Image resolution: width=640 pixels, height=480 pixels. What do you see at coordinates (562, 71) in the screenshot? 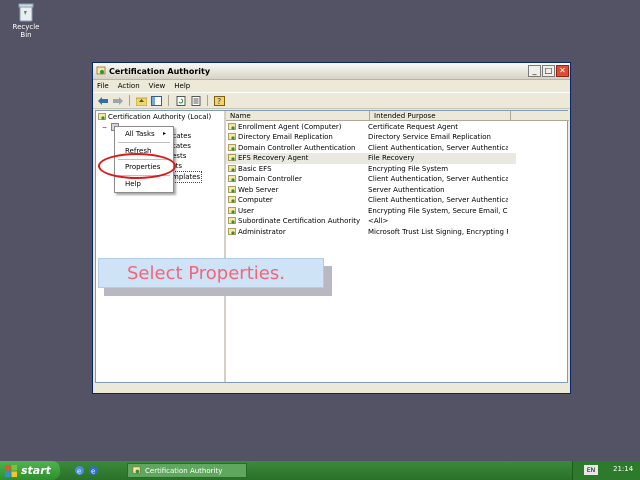
I see `close-button: ✕` at bounding box center [562, 71].